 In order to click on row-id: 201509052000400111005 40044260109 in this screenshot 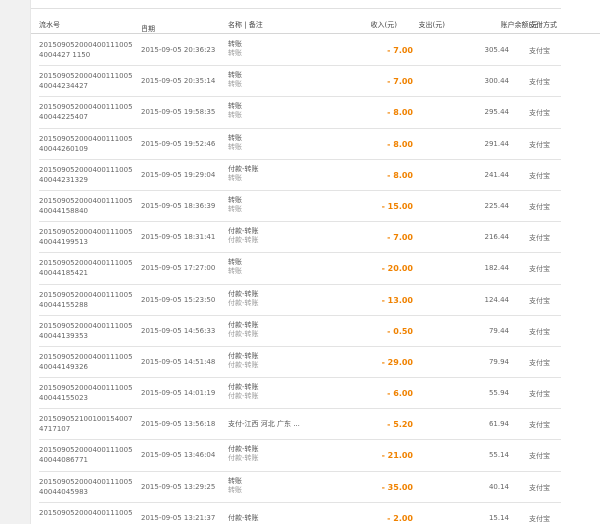, I will do `click(86, 143)`.